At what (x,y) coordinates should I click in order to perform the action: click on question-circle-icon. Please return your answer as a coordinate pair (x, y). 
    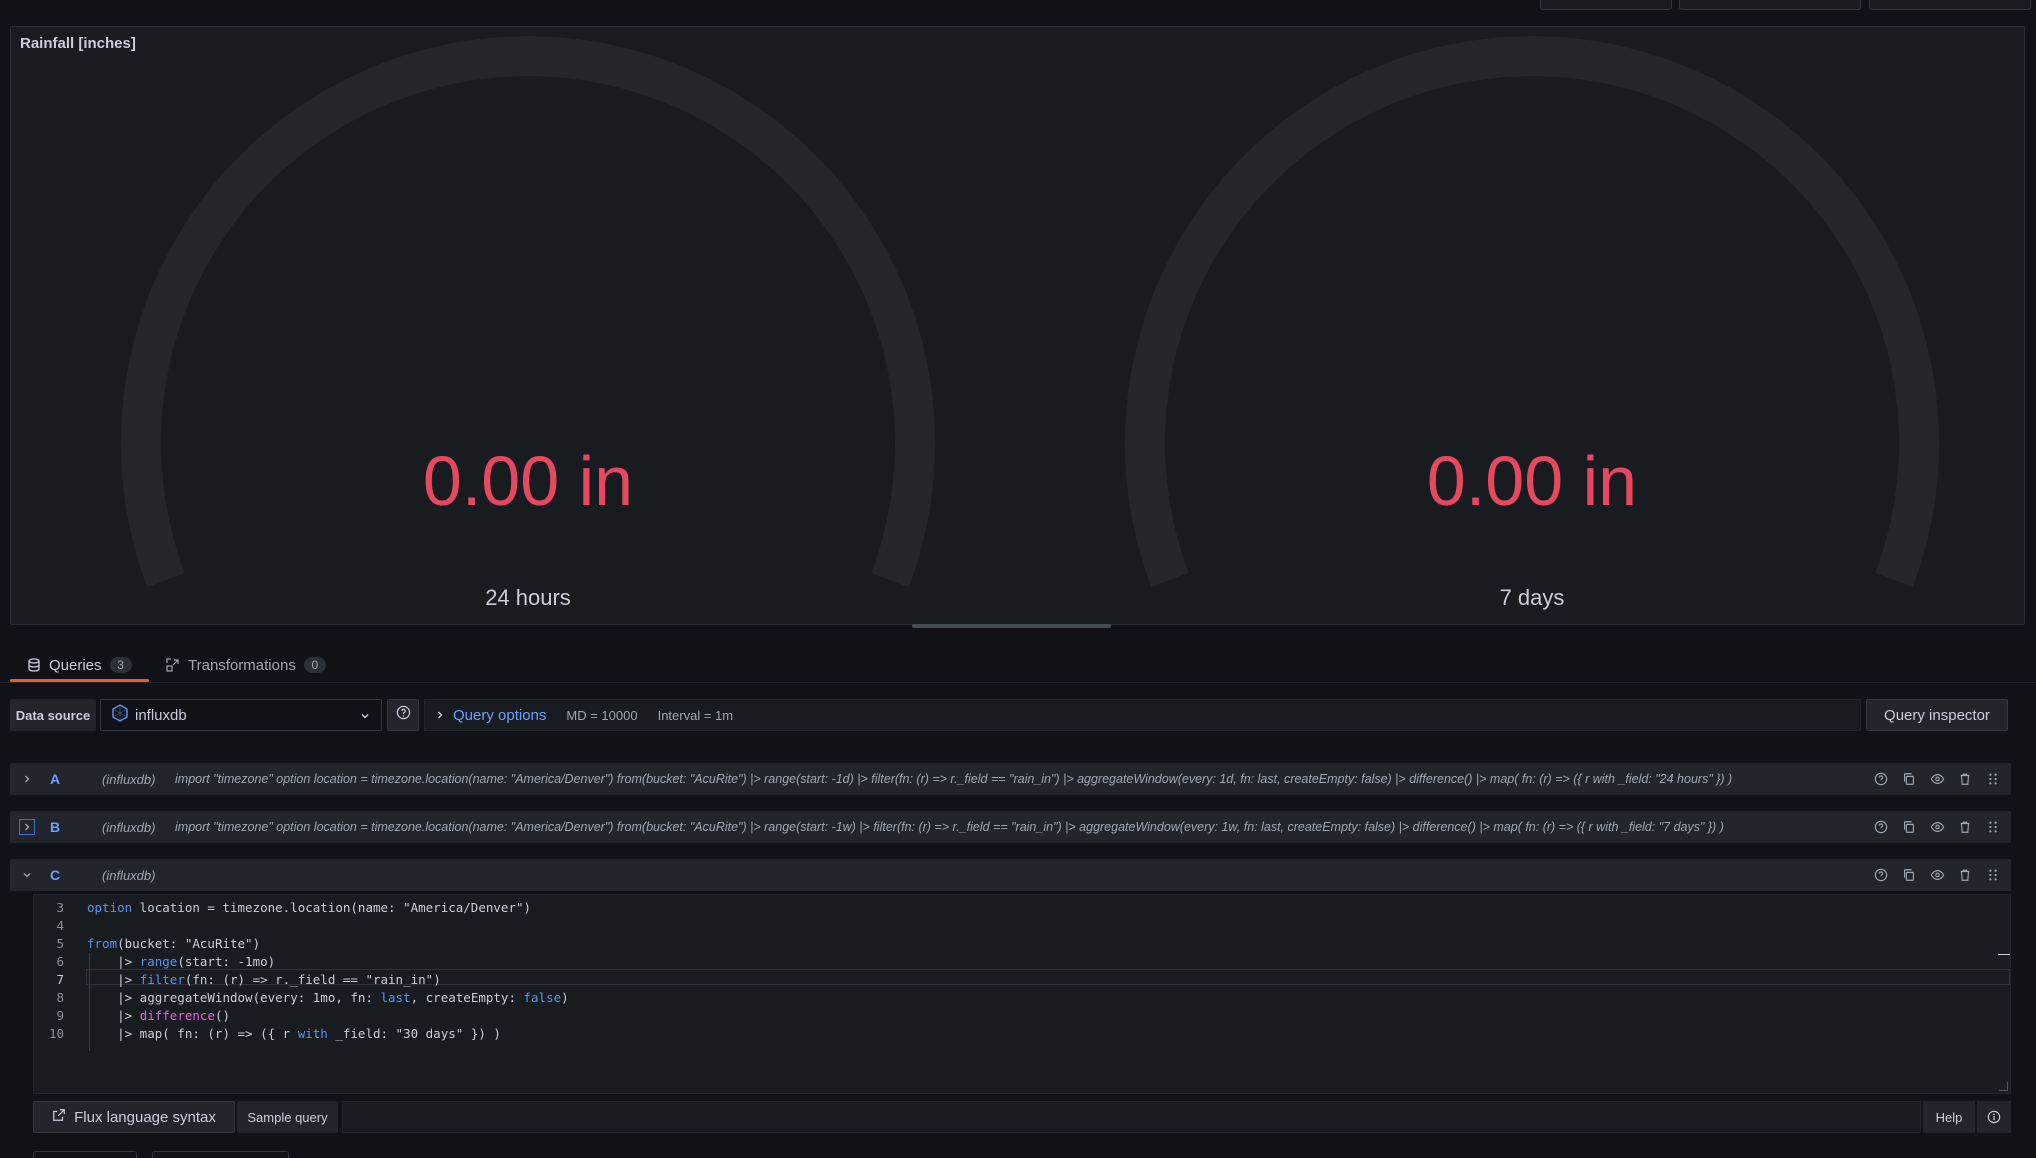
    Looking at the image, I should click on (403, 715).